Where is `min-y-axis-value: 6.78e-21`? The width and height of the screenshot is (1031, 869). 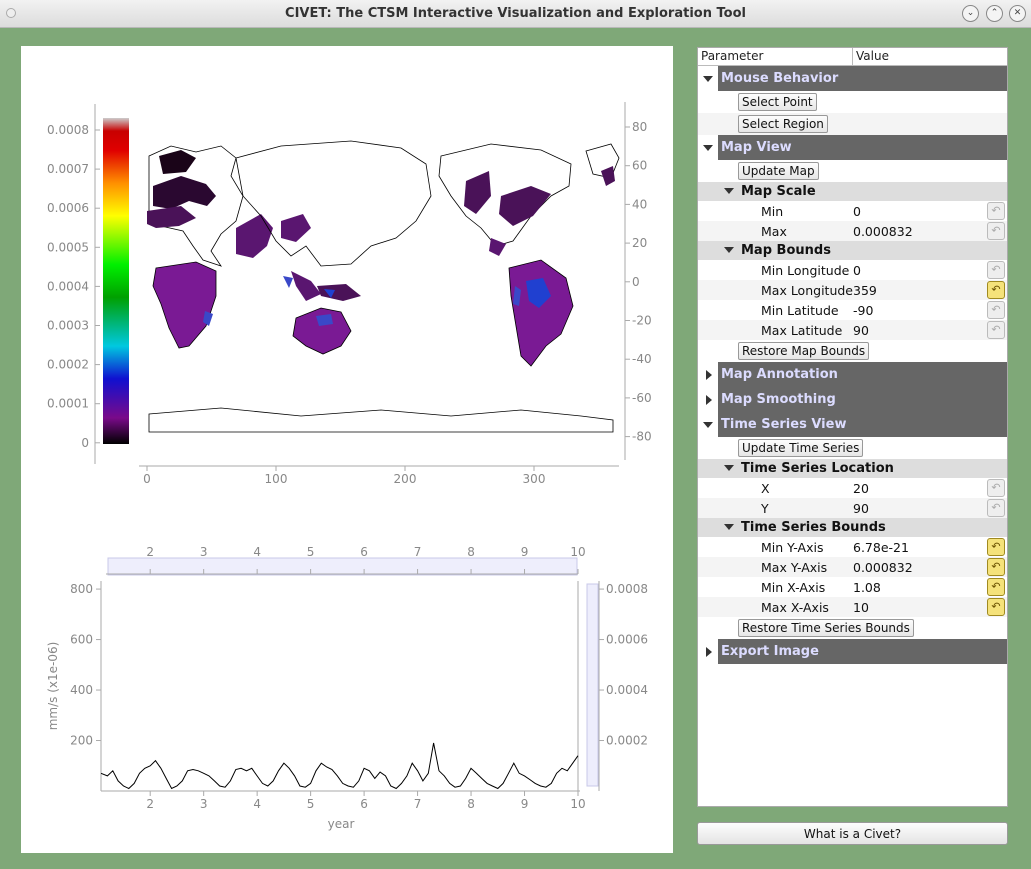 min-y-axis-value: 6.78e-21 is located at coordinates (881, 547).